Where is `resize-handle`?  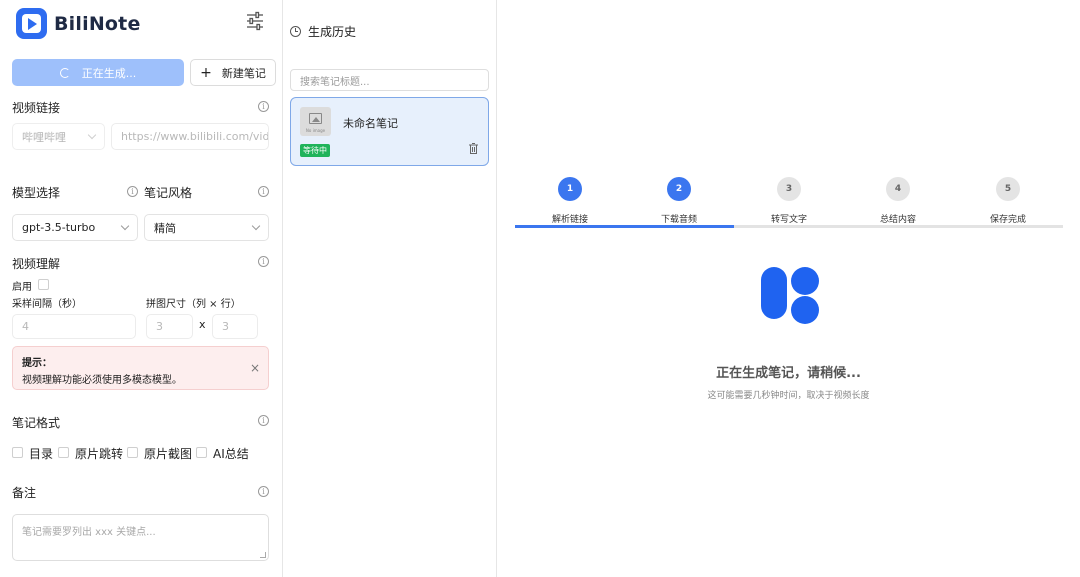
resize-handle is located at coordinates (263, 555).